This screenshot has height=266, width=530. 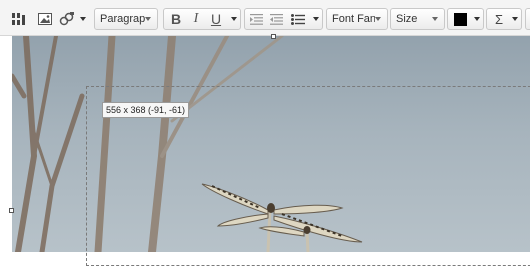 I want to click on image-icon, so click(x=45, y=19).